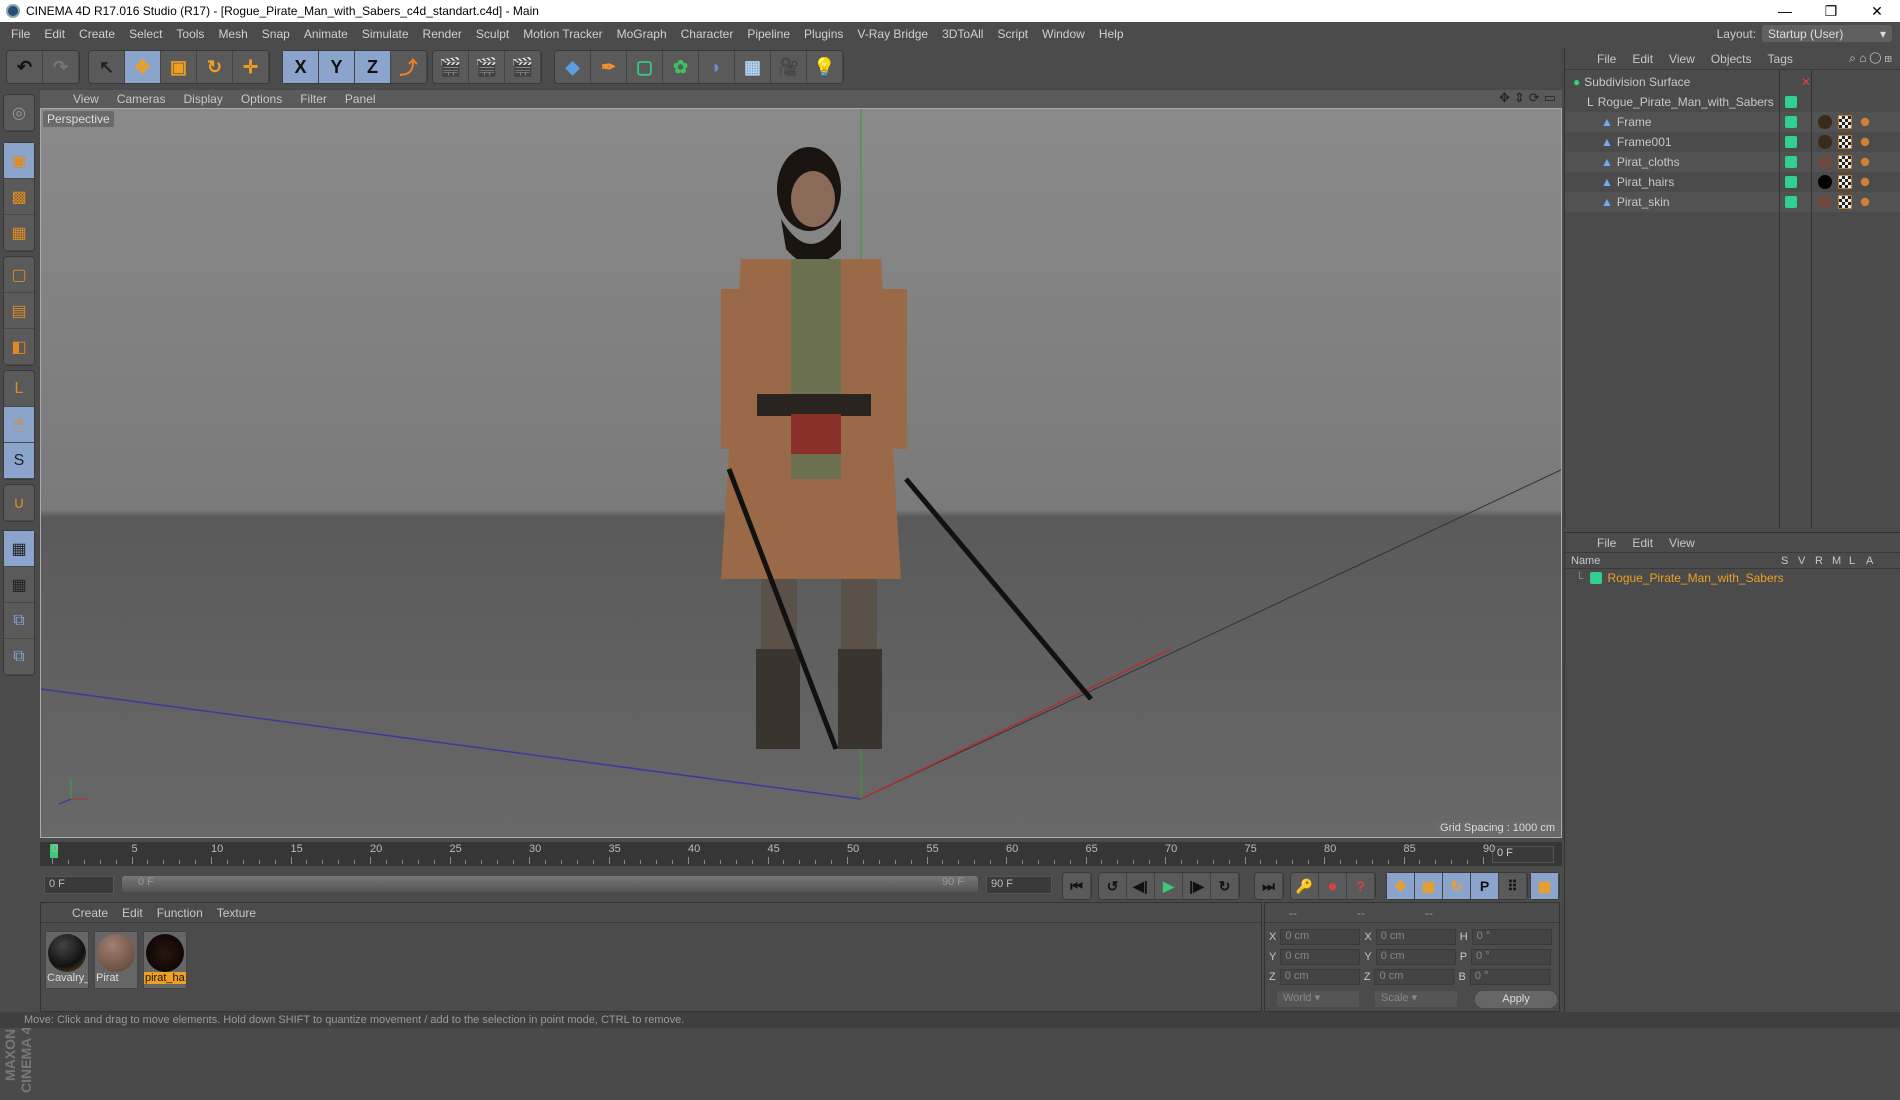  I want to click on move-tool: ✥, so click(143, 67).